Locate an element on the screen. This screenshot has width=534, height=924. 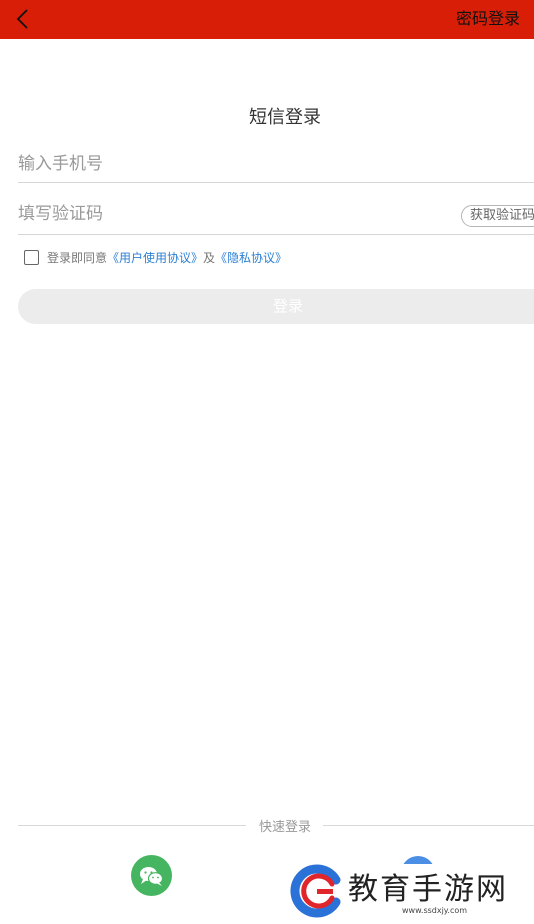
quick-login-divider: 快速登录 is located at coordinates (276, 826).